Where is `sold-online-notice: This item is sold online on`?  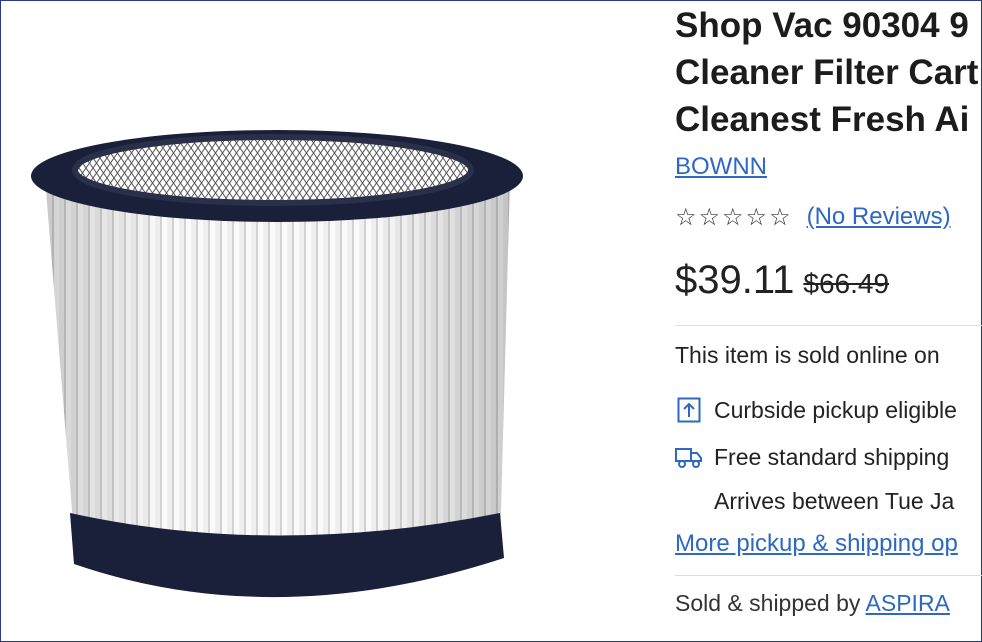
sold-online-notice: This item is sold online on is located at coordinates (807, 355).